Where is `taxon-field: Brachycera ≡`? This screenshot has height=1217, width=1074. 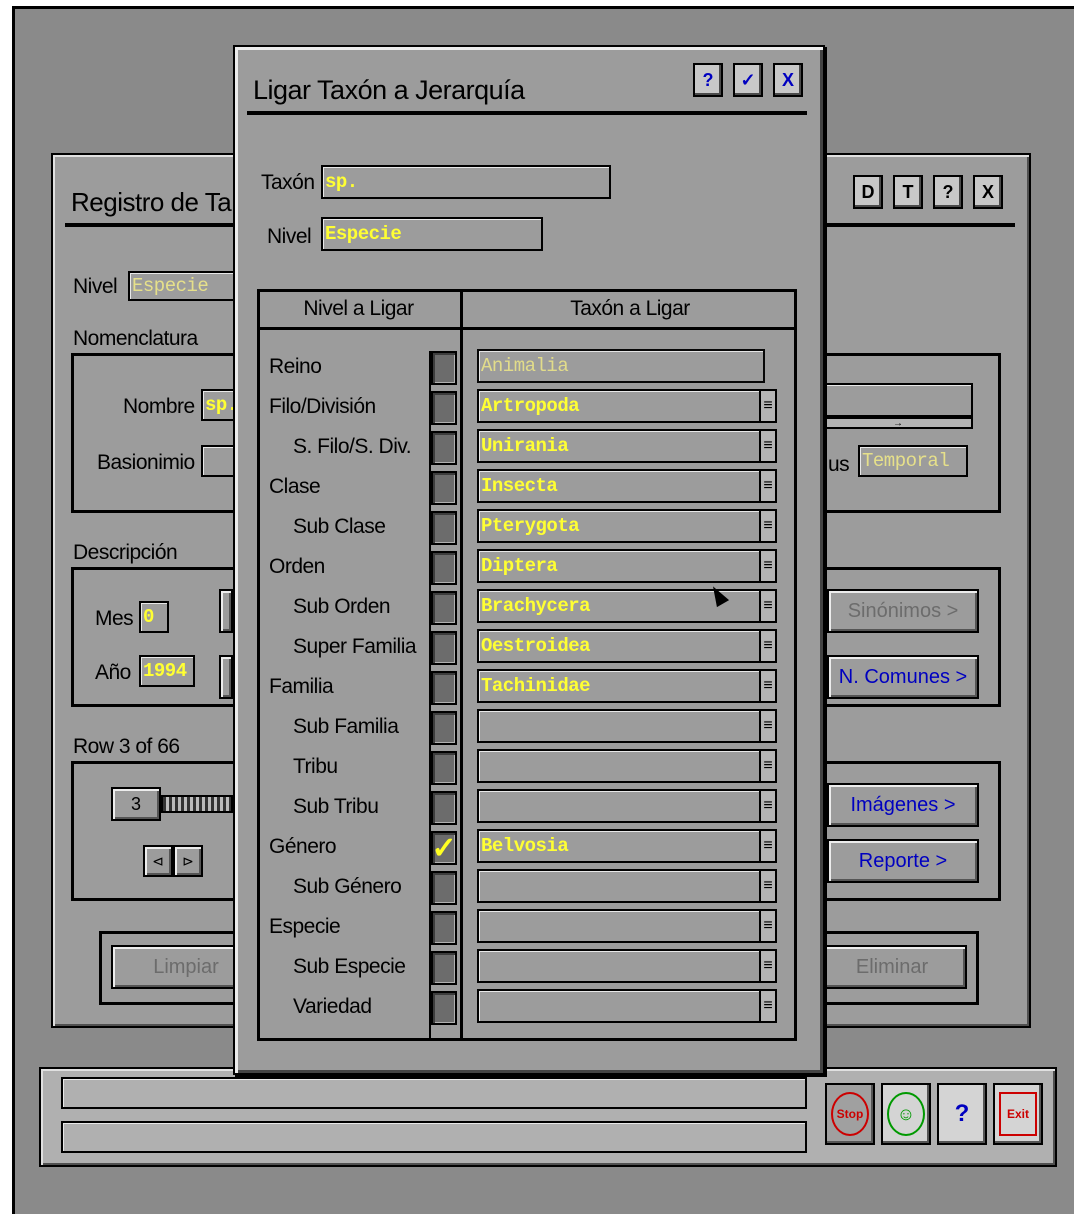
taxon-field: Brachycera ≡ is located at coordinates (627, 606).